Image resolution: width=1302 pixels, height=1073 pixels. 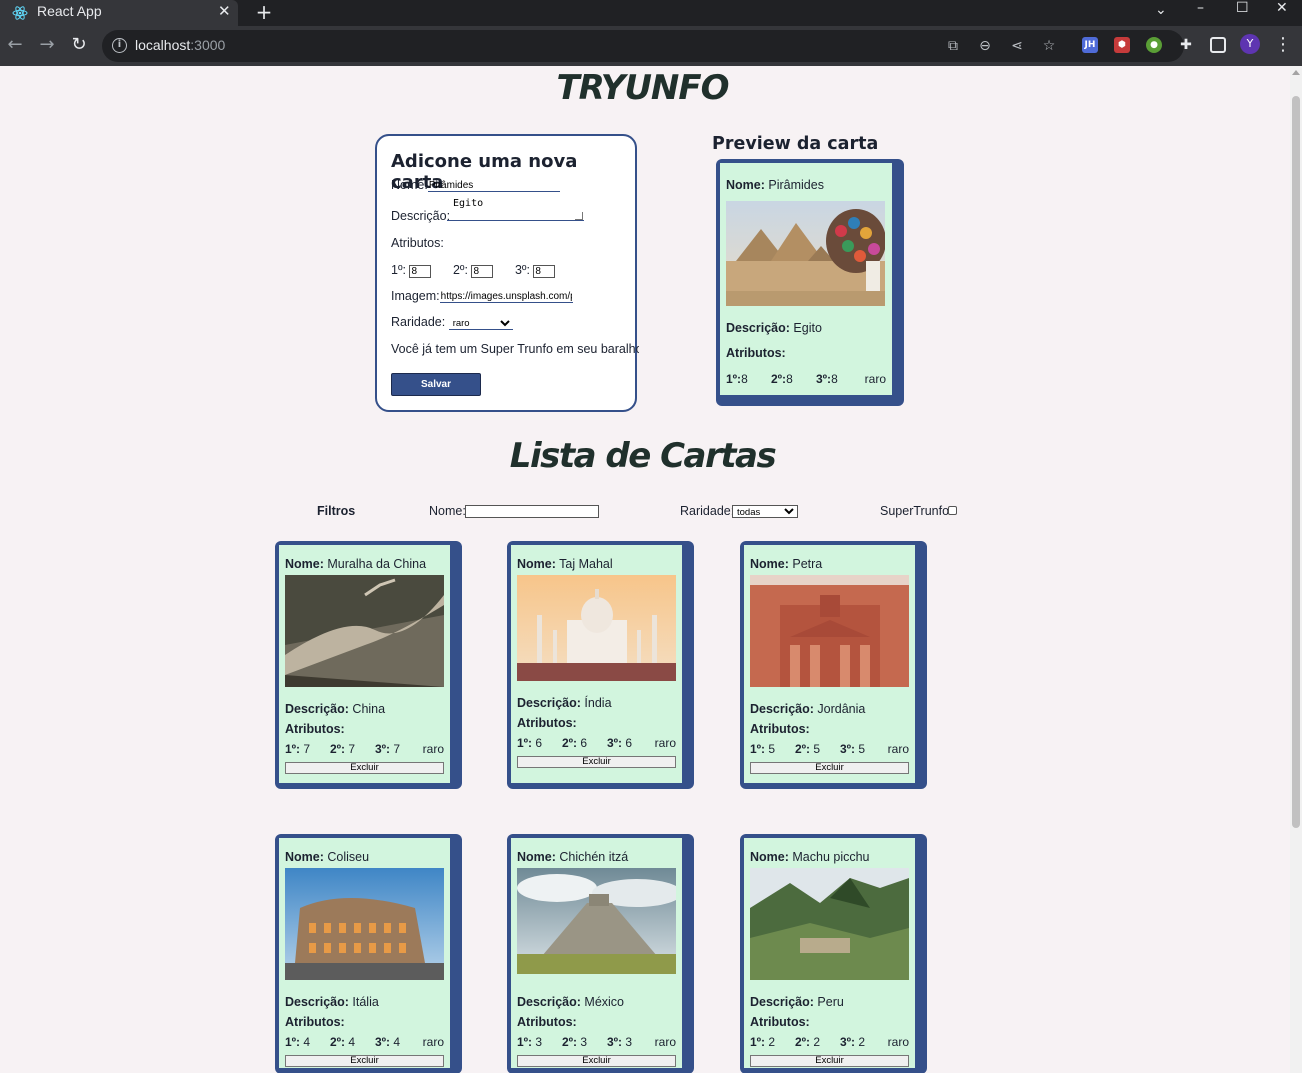 I want to click on rarity-label: Raridade:, so click(x=418, y=322).